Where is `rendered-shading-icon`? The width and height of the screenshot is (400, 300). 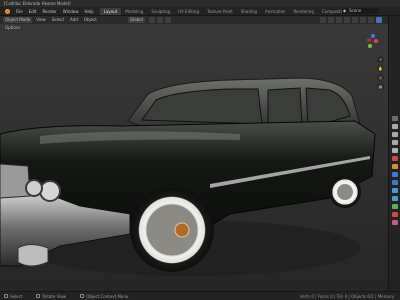
rendered-shading-icon is located at coordinates (379, 20).